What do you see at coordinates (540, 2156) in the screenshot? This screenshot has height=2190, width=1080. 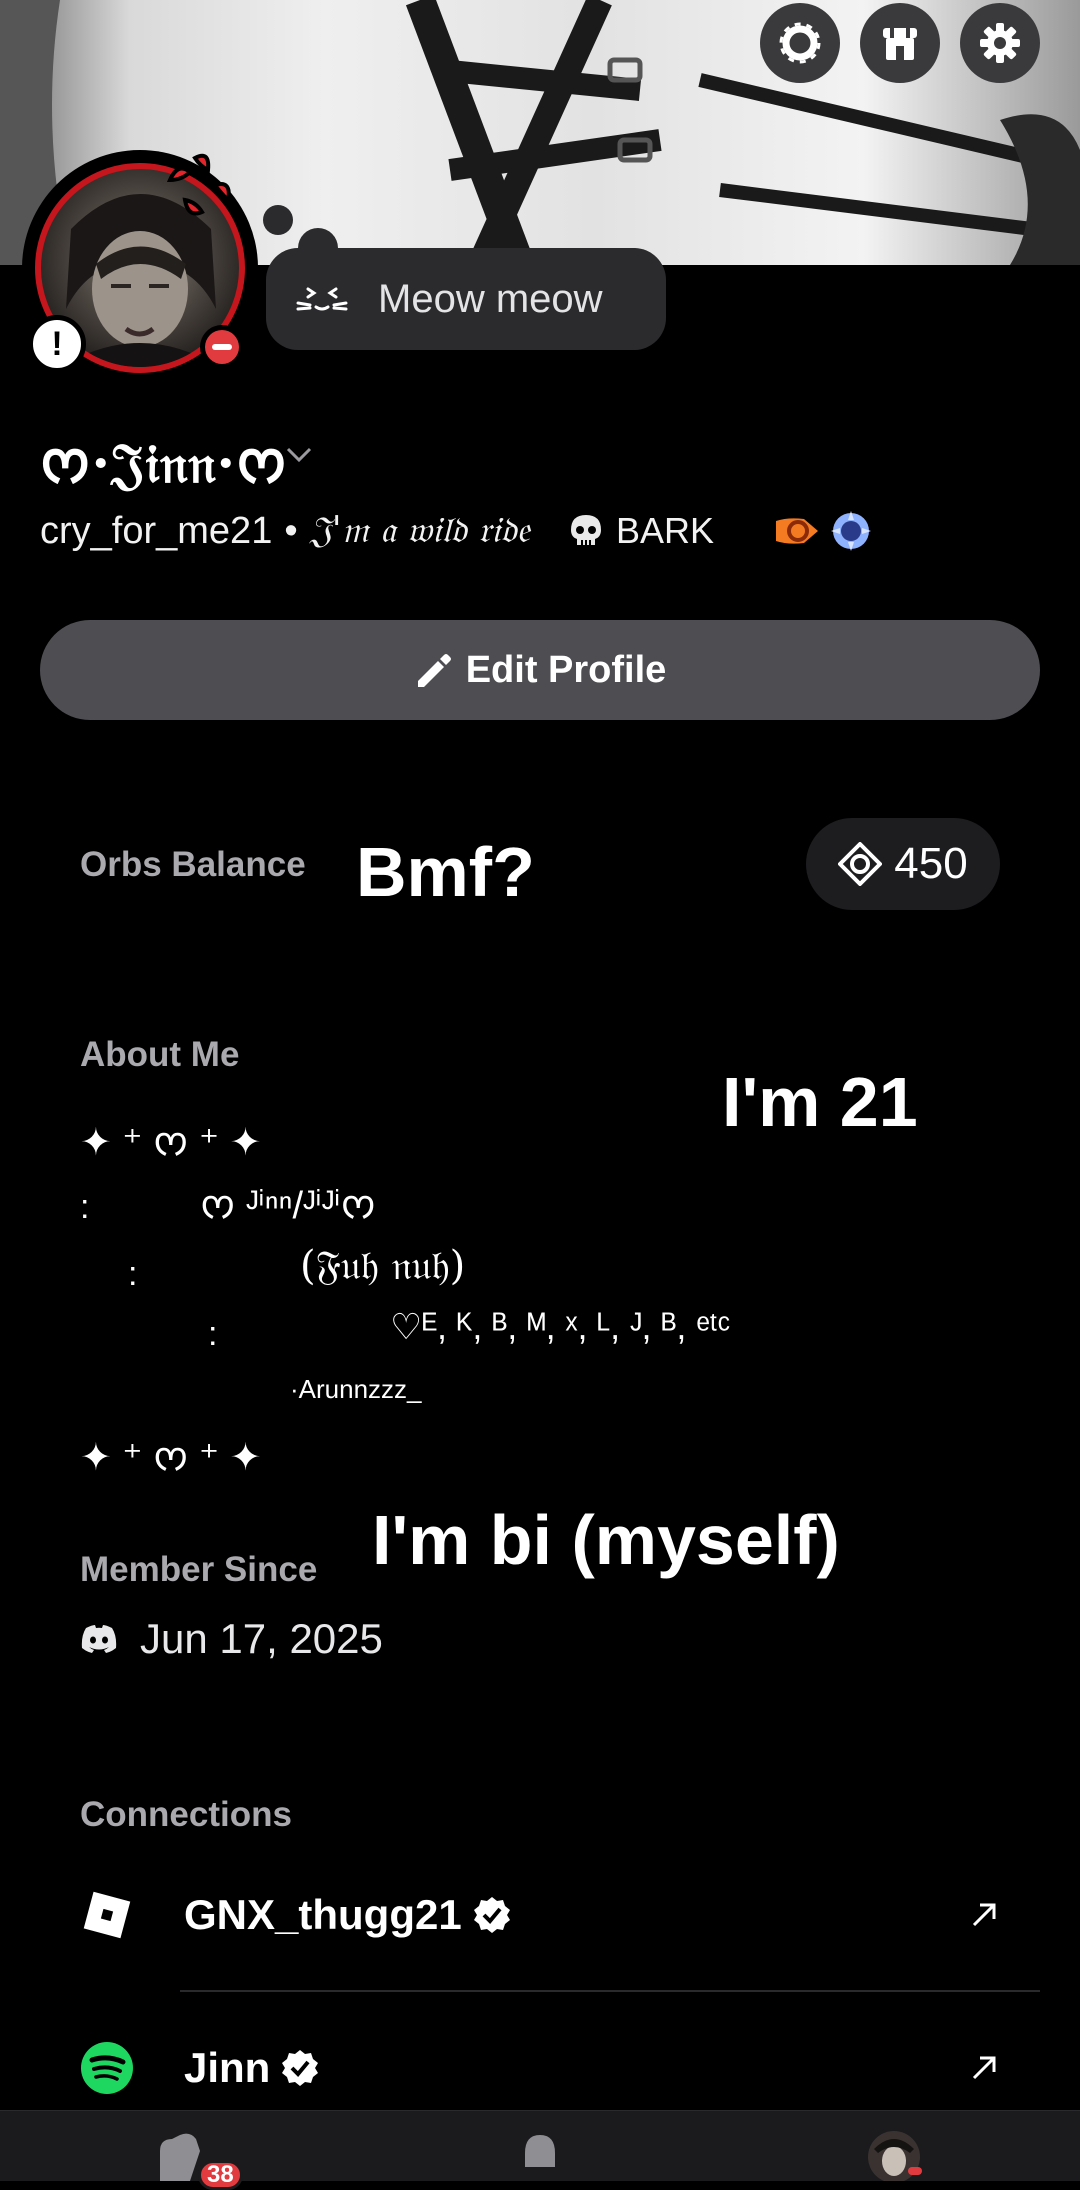 I see `bell-icon` at bounding box center [540, 2156].